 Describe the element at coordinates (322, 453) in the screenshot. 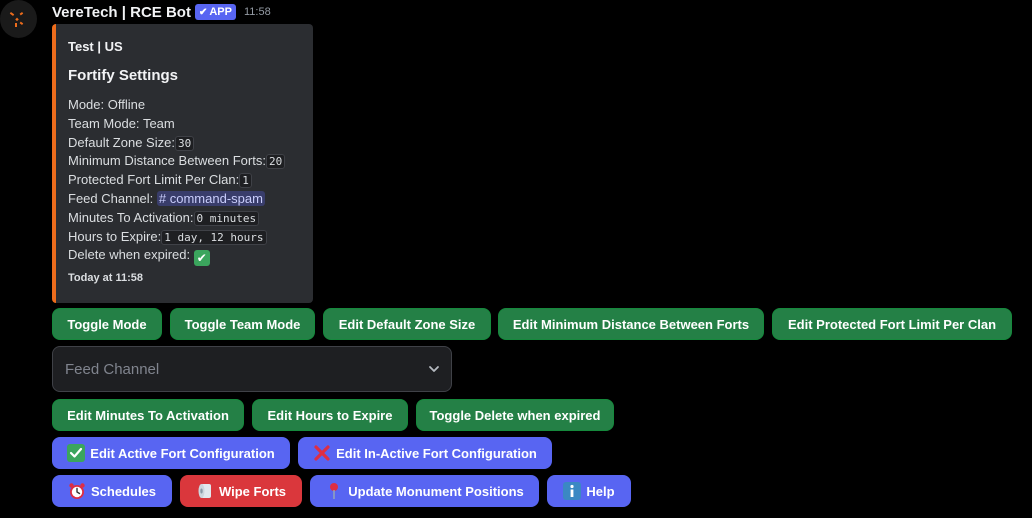

I see `cross-mark-icon` at that location.